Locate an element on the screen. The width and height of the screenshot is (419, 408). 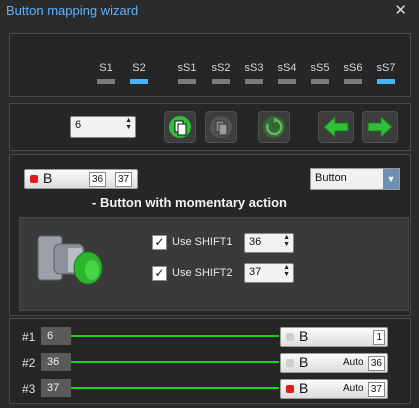
next-button is located at coordinates (380, 127).